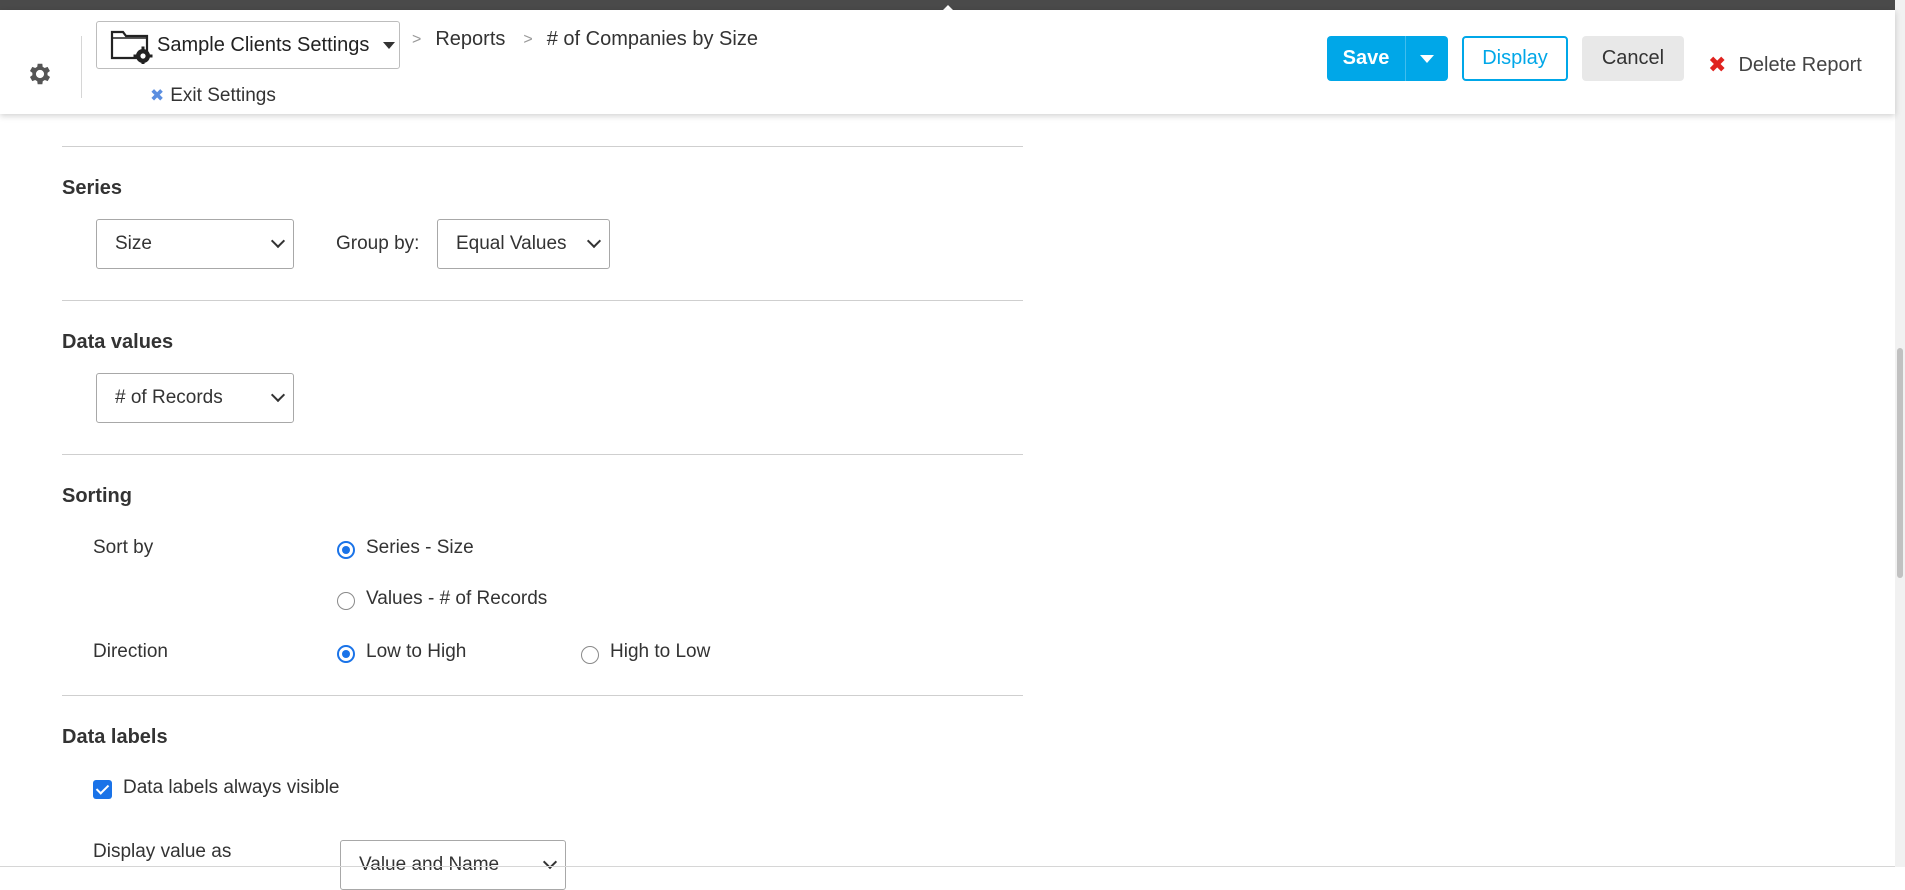 The width and height of the screenshot is (1905, 890). What do you see at coordinates (157, 95) in the screenshot?
I see `close-icon: ✖` at bounding box center [157, 95].